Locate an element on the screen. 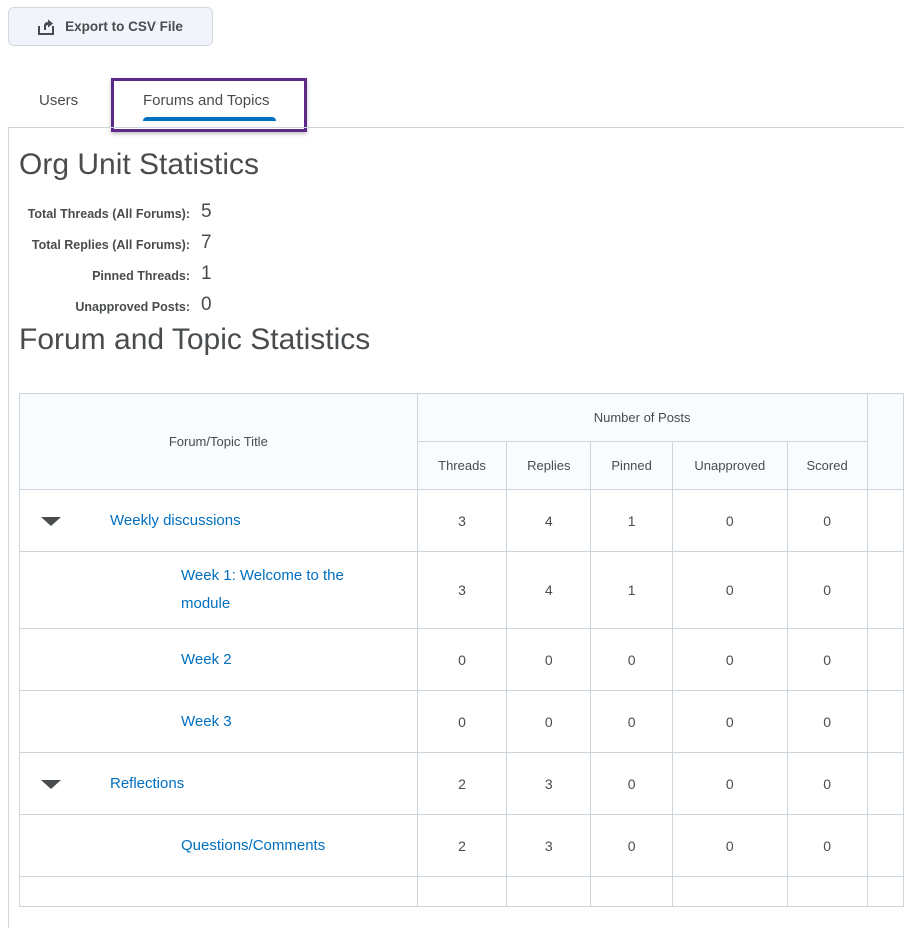  forum-row: Weekly discussions 3 4 1 0 0 is located at coordinates (461, 520).